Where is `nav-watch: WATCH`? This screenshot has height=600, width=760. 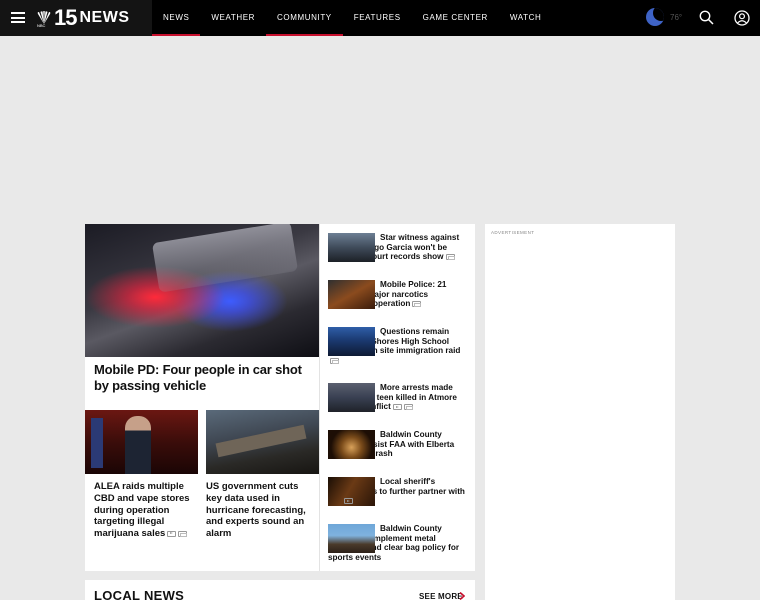 nav-watch: WATCH is located at coordinates (525, 18).